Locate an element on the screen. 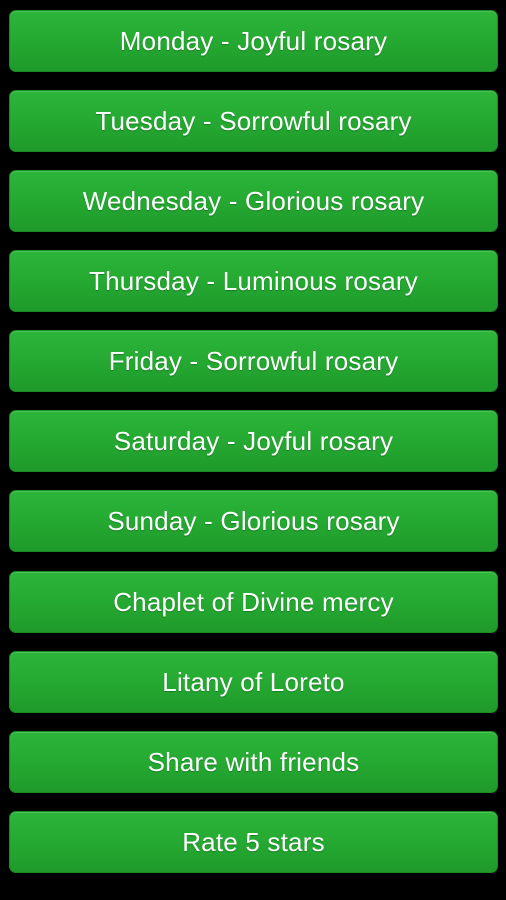  menu-button-label: Wednesday - Glorious rosary is located at coordinates (253, 200).